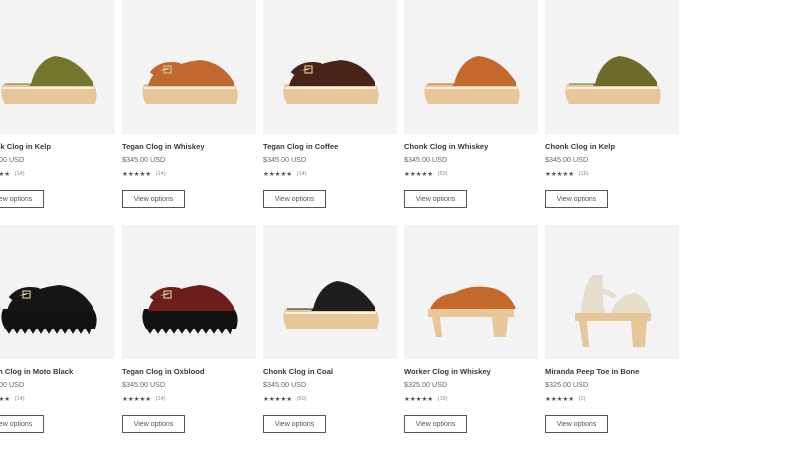  I want to click on product-name: Chonk Clog in Whiskey, so click(484, 146).